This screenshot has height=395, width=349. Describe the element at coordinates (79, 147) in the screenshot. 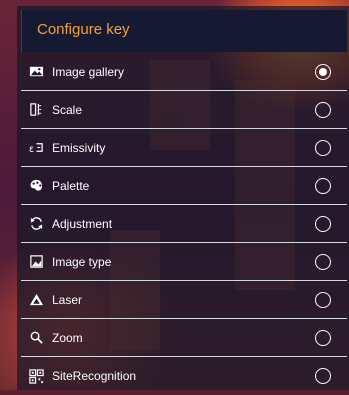

I see `option-label: Emissivity` at that location.